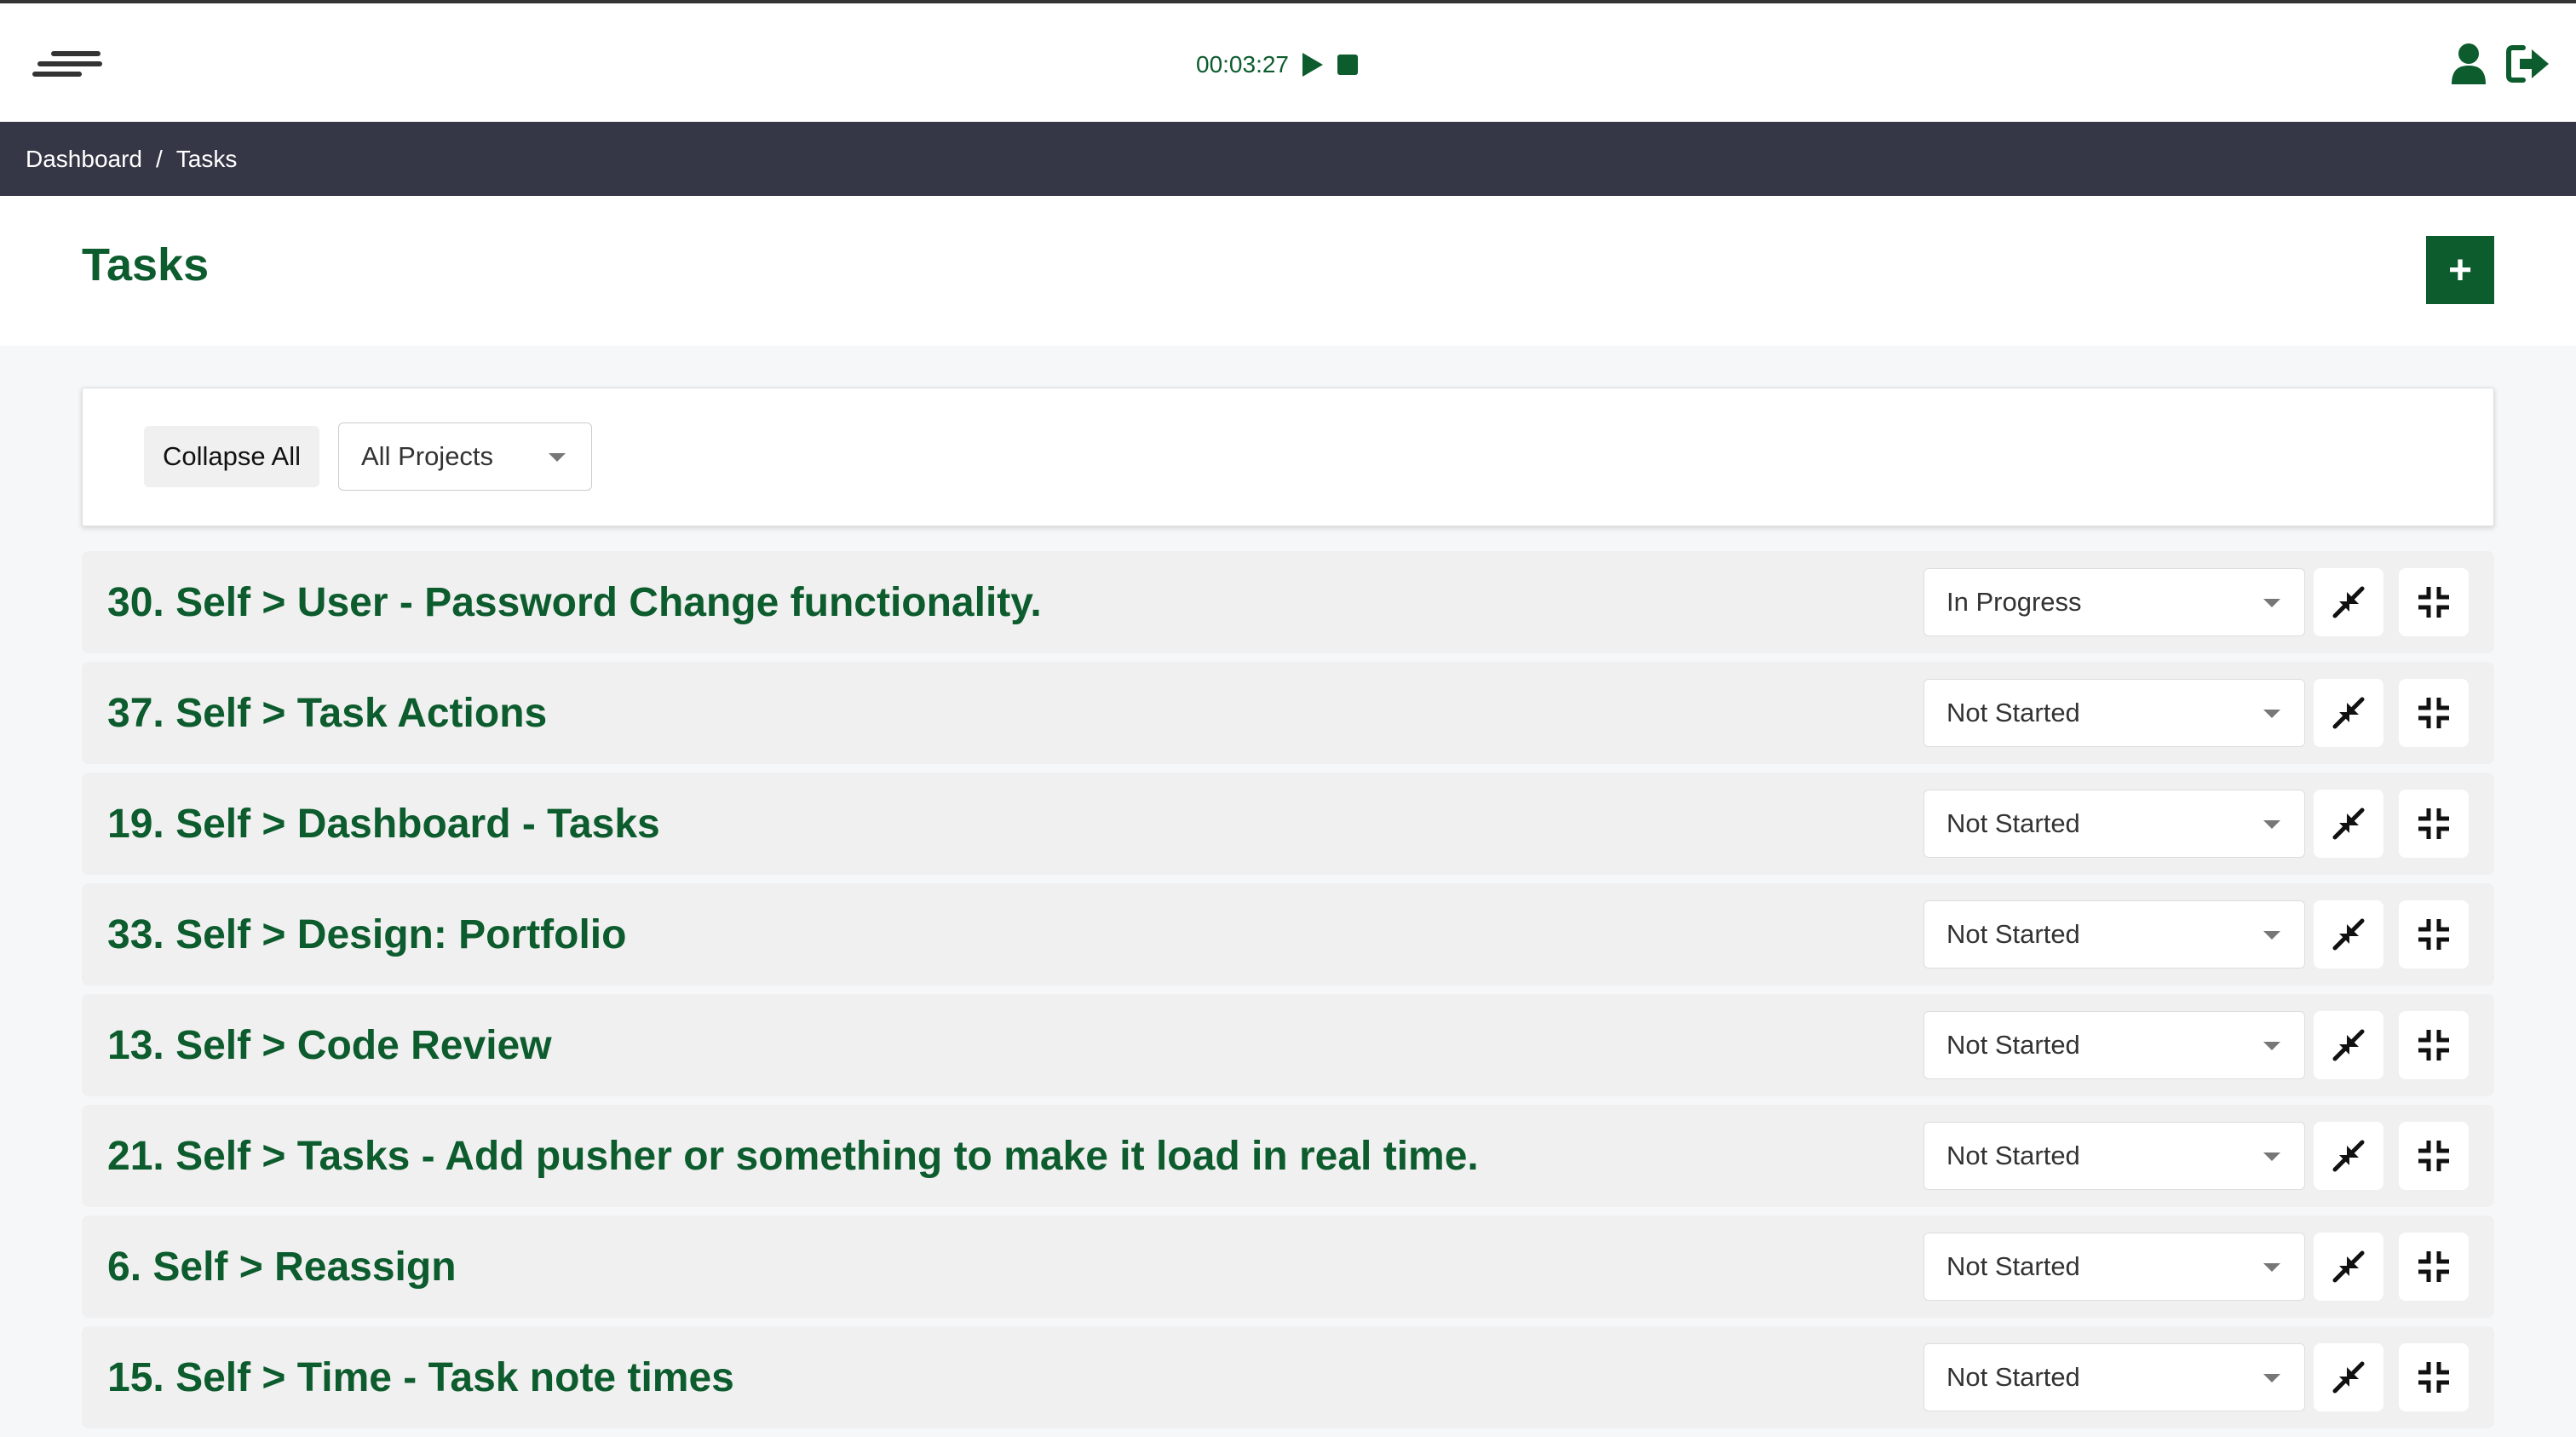 The width and height of the screenshot is (2576, 1437). Describe the element at coordinates (1288, 271) in the screenshot. I see `page-header: Tasks +` at that location.